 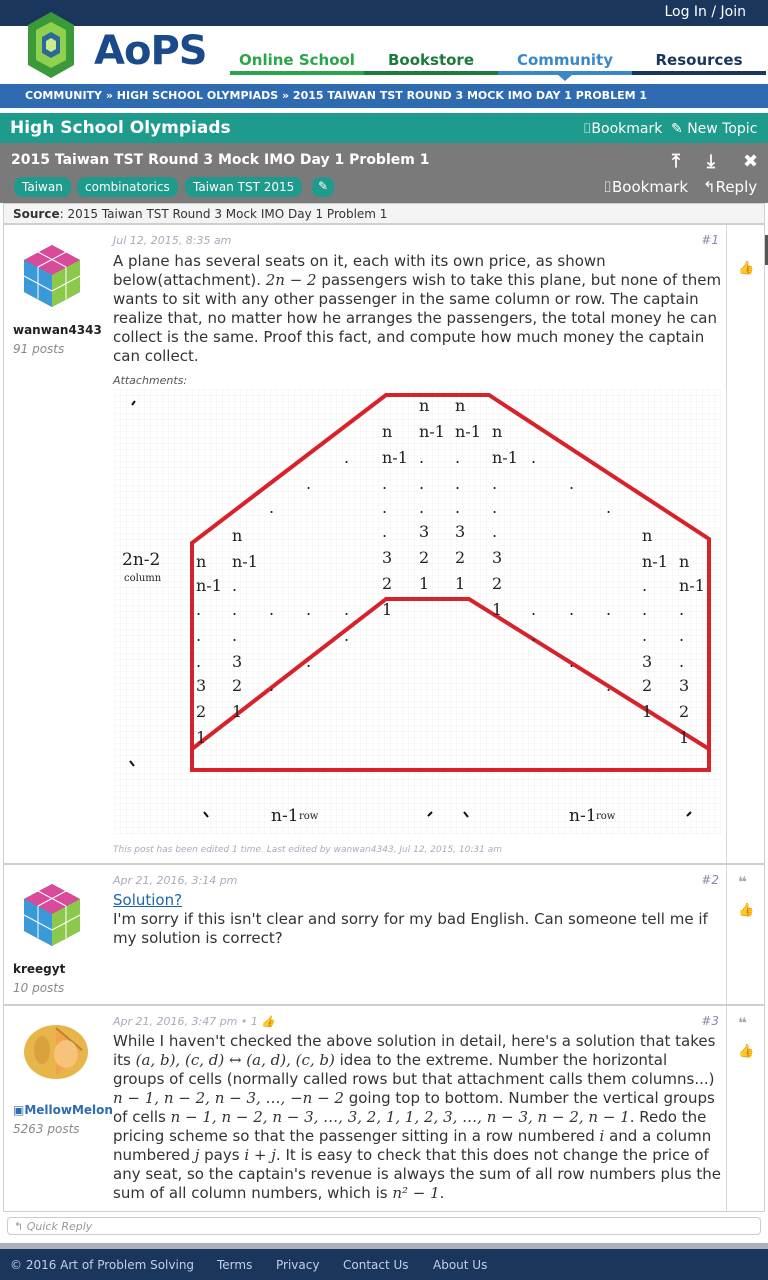 I want to click on footer-terms-link: Terms, so click(x=234, y=1265).